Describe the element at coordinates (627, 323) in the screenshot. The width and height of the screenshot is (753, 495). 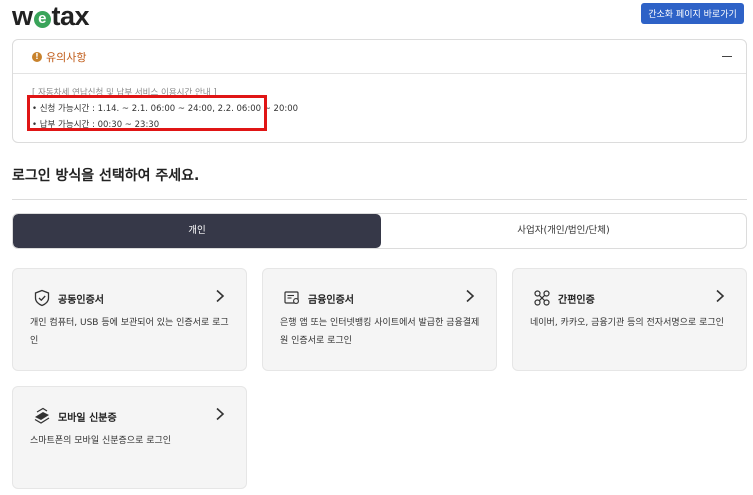
I see `card-description: 네이버, 카카오, 금융기관 등의 전자서명으로 로그인` at that location.